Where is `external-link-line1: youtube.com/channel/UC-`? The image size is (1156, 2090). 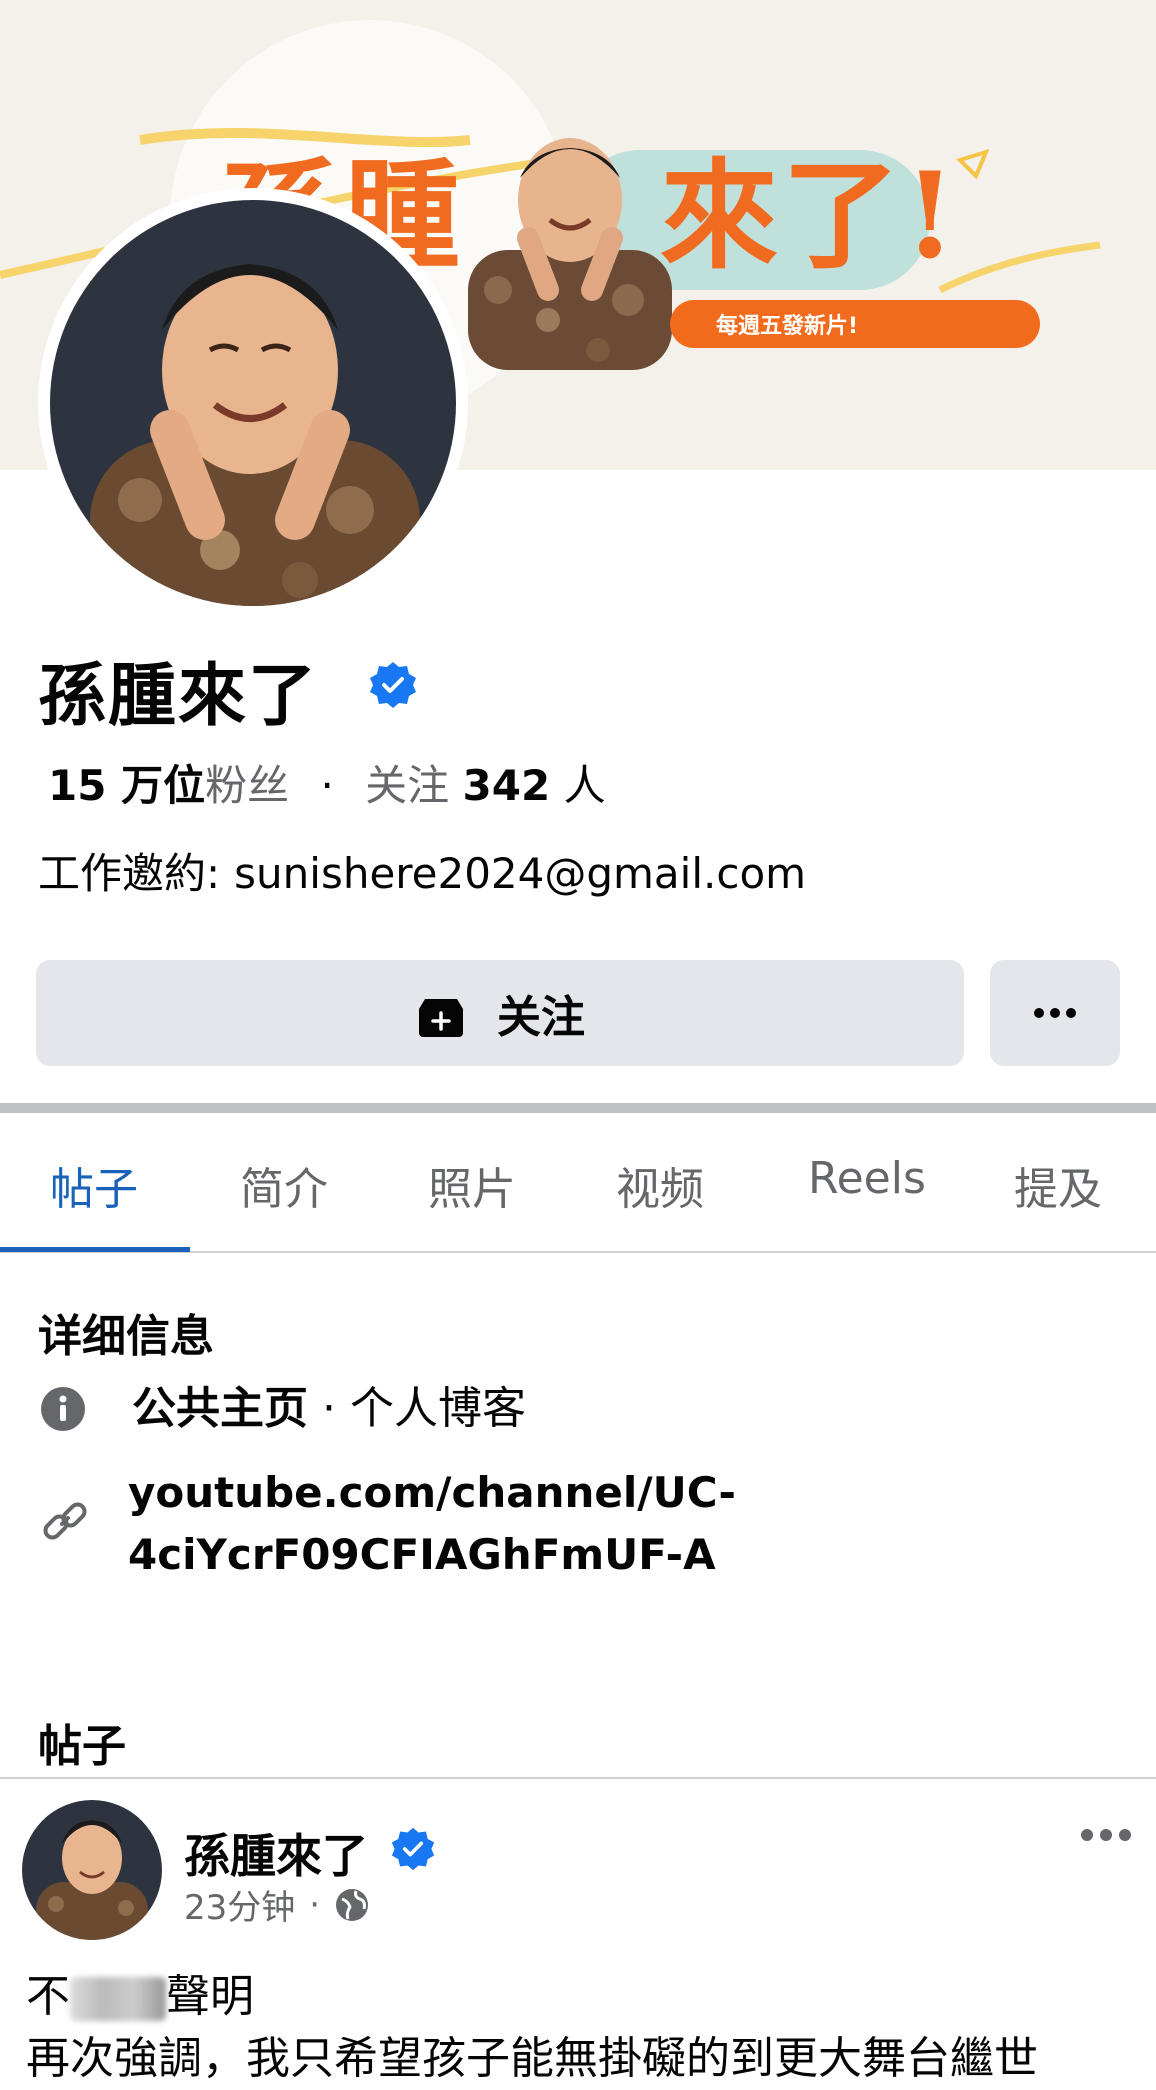
external-link-line1: youtube.com/channel/UC- is located at coordinates (432, 1493).